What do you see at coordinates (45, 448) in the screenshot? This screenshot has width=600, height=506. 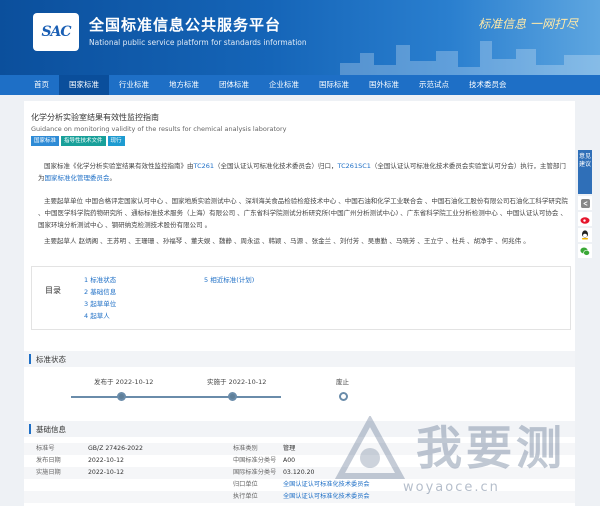 I see `info-key: 标准号` at bounding box center [45, 448].